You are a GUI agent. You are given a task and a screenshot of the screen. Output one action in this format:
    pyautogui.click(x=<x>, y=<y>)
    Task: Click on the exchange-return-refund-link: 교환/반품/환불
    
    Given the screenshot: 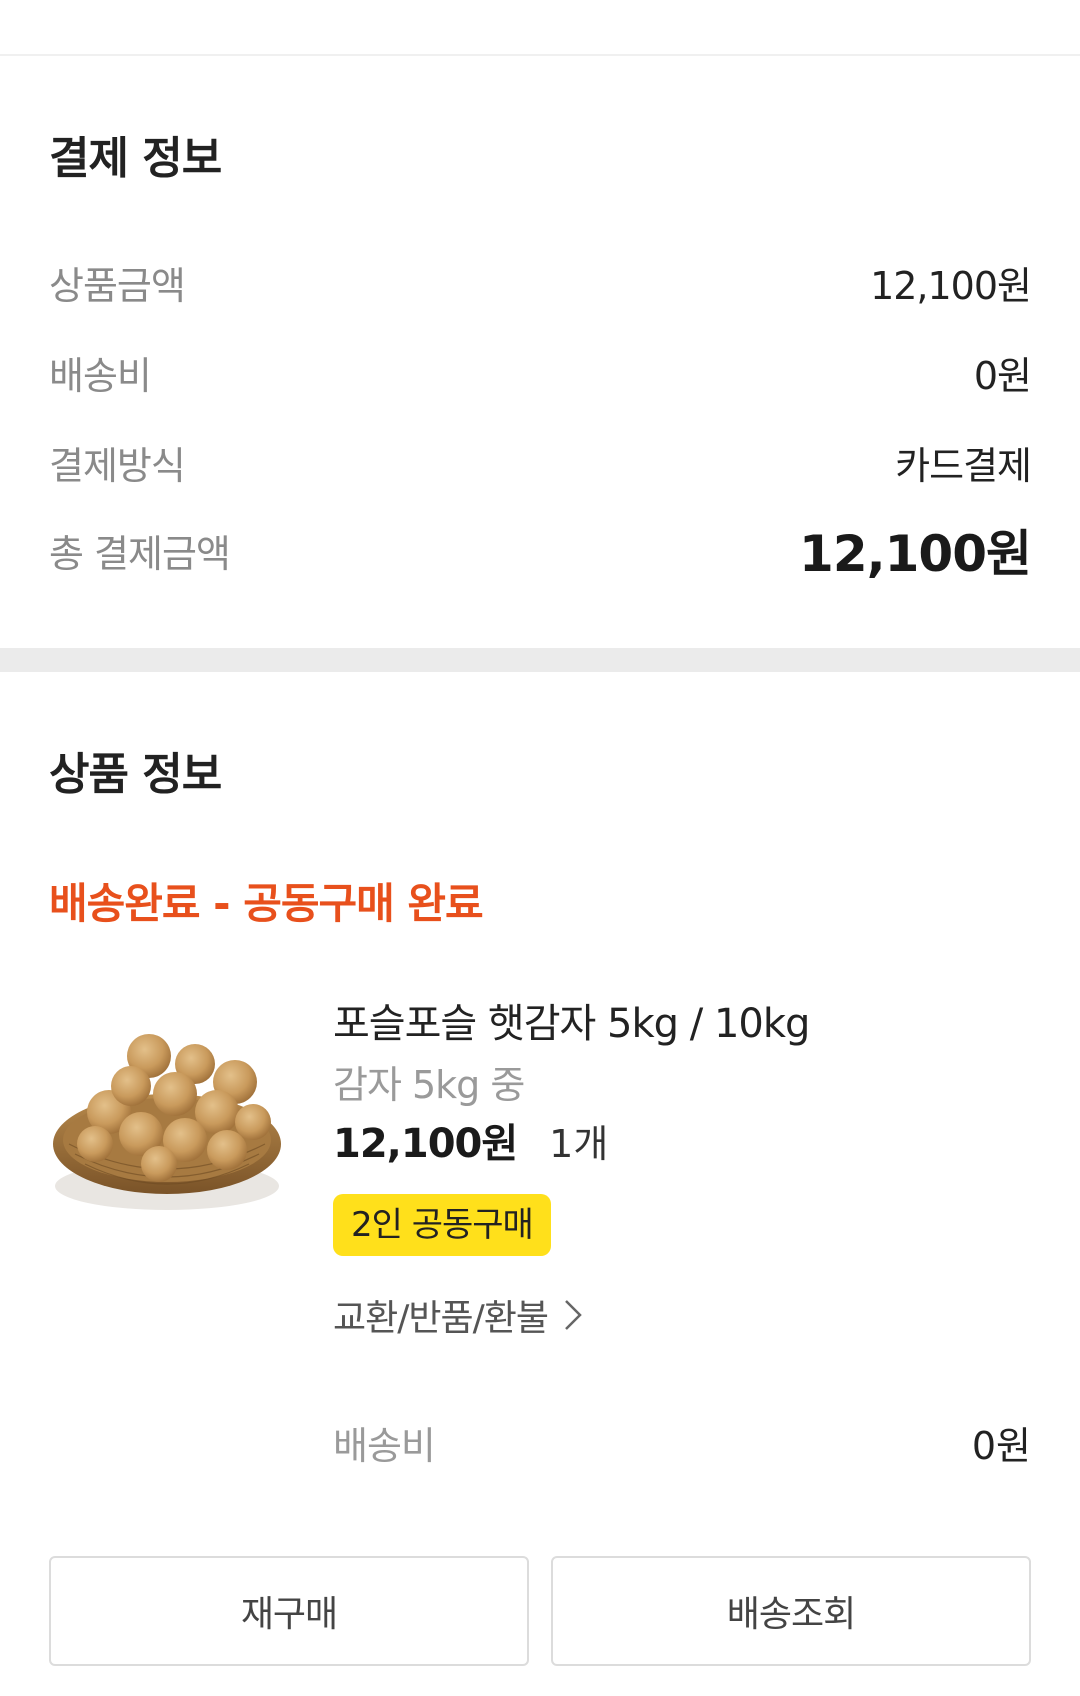 What is the action you would take?
    pyautogui.click(x=683, y=1315)
    